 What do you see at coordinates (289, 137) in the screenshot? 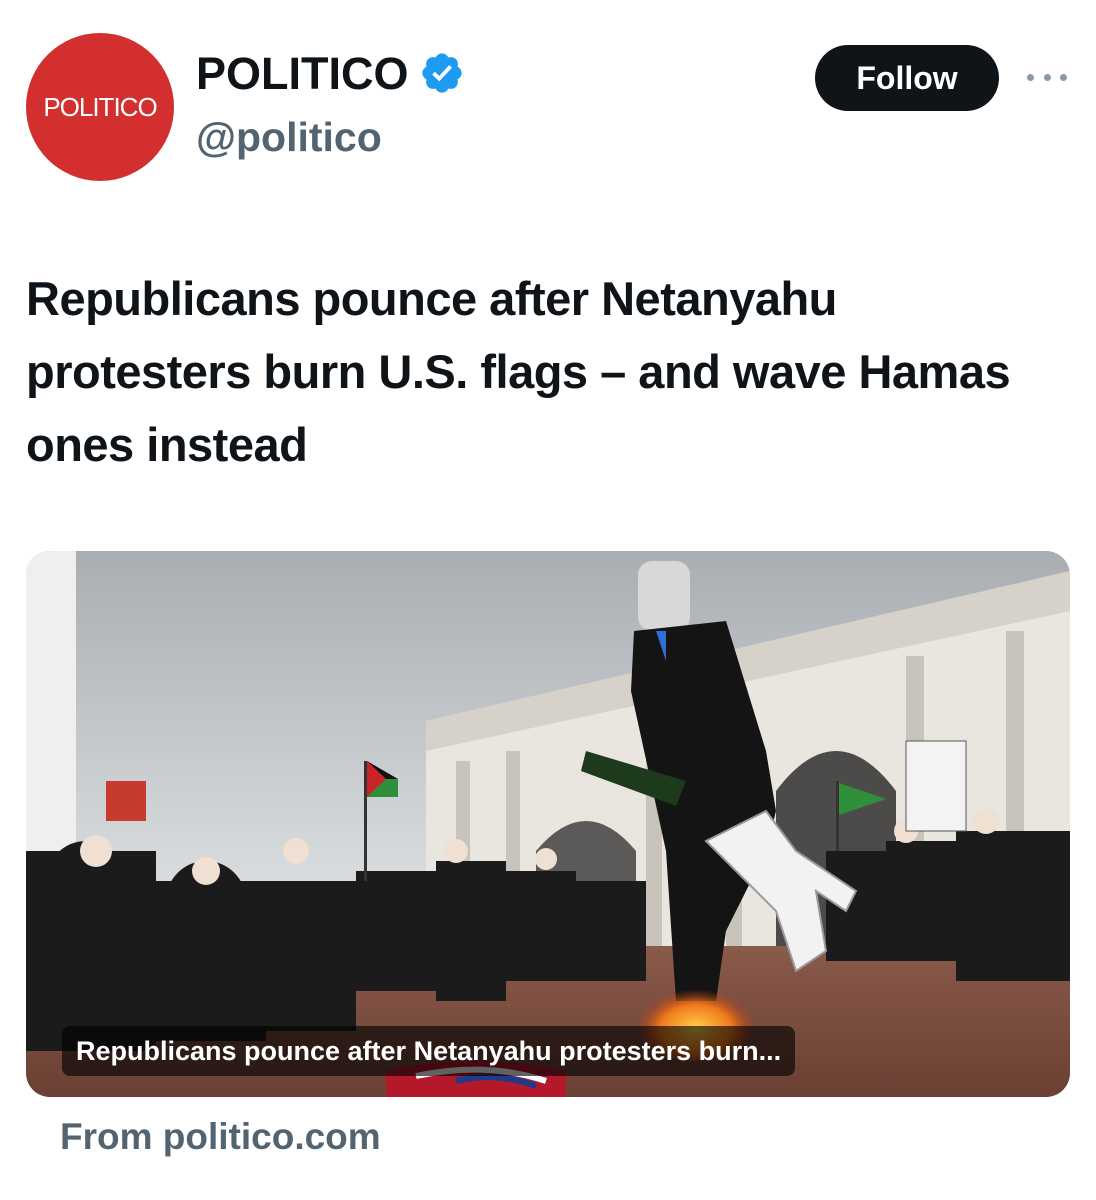
I see `account-handle: @politico` at bounding box center [289, 137].